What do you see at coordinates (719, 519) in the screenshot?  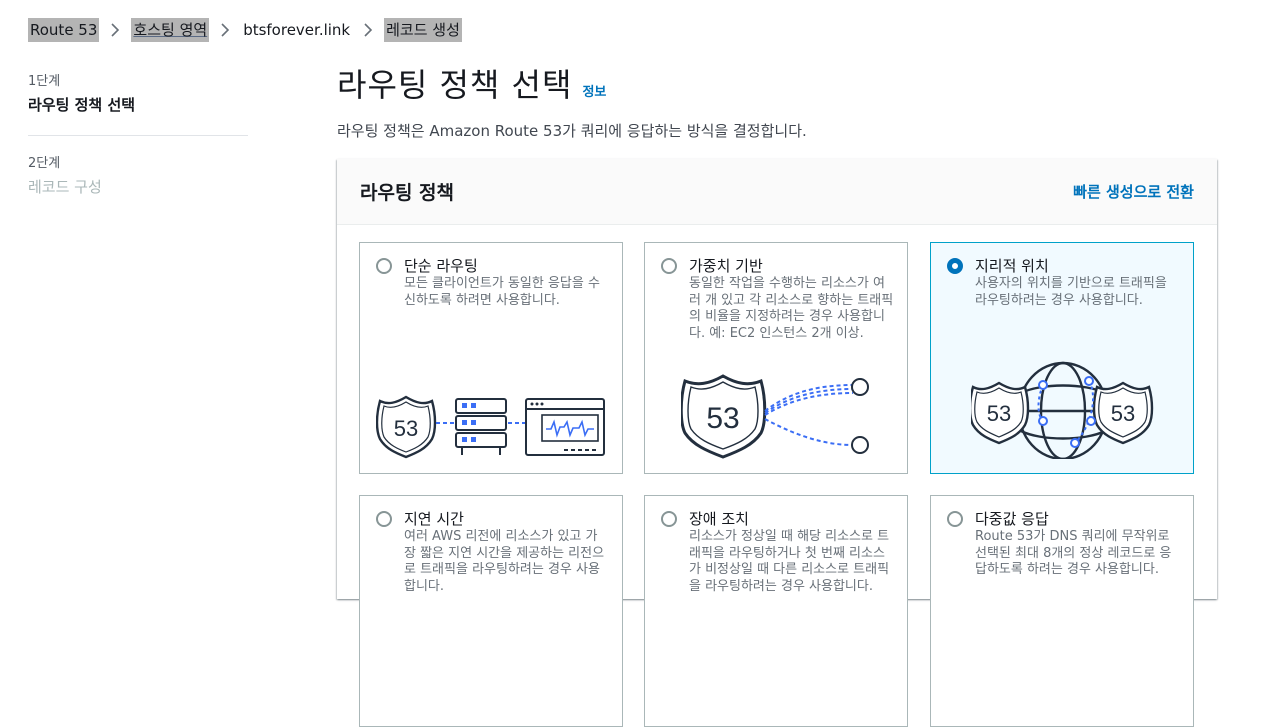 I see `policy-title: 장애 조치` at bounding box center [719, 519].